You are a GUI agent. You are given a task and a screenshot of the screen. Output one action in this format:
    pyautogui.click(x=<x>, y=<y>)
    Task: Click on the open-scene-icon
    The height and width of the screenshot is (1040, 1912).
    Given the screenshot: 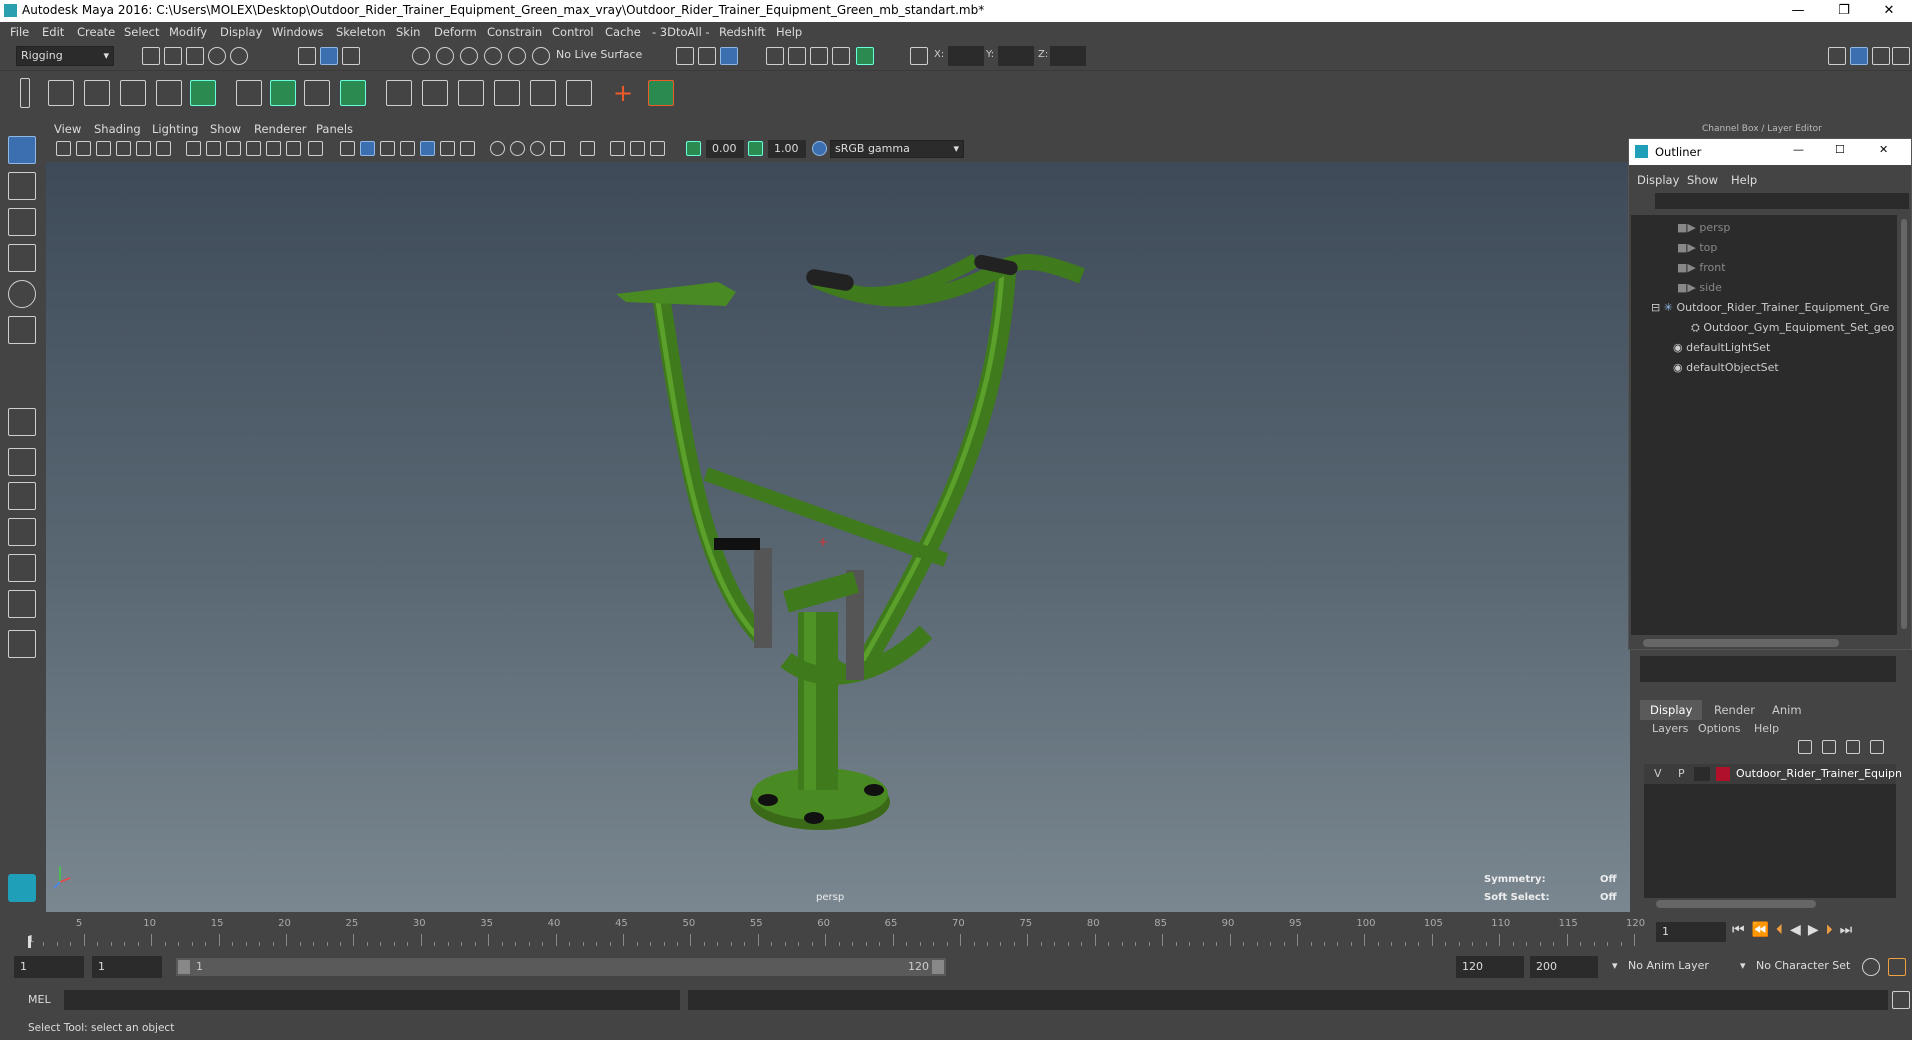 What is the action you would take?
    pyautogui.click(x=173, y=56)
    